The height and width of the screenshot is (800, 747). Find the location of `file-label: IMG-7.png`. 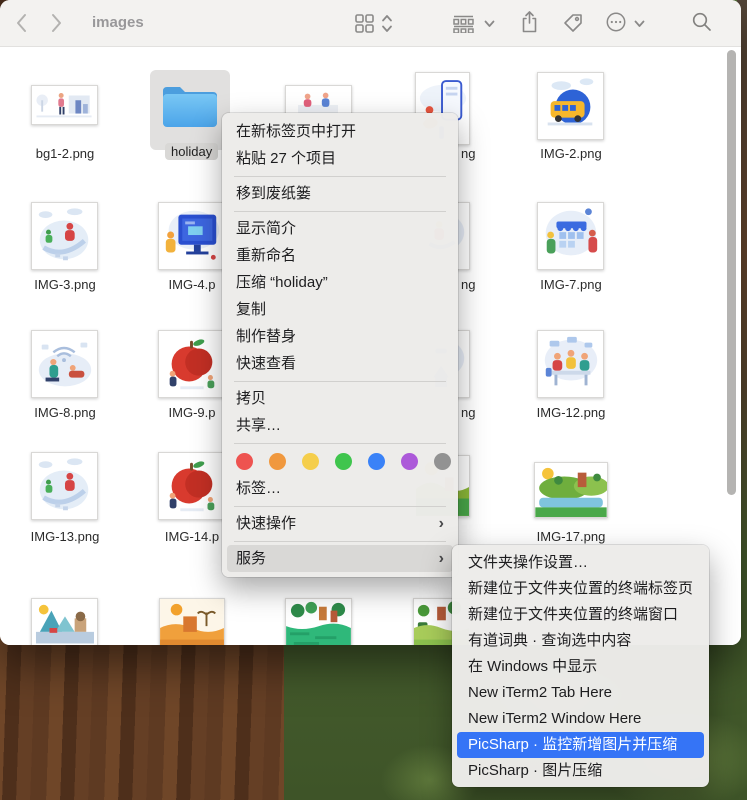

file-label: IMG-7.png is located at coordinates (571, 284).